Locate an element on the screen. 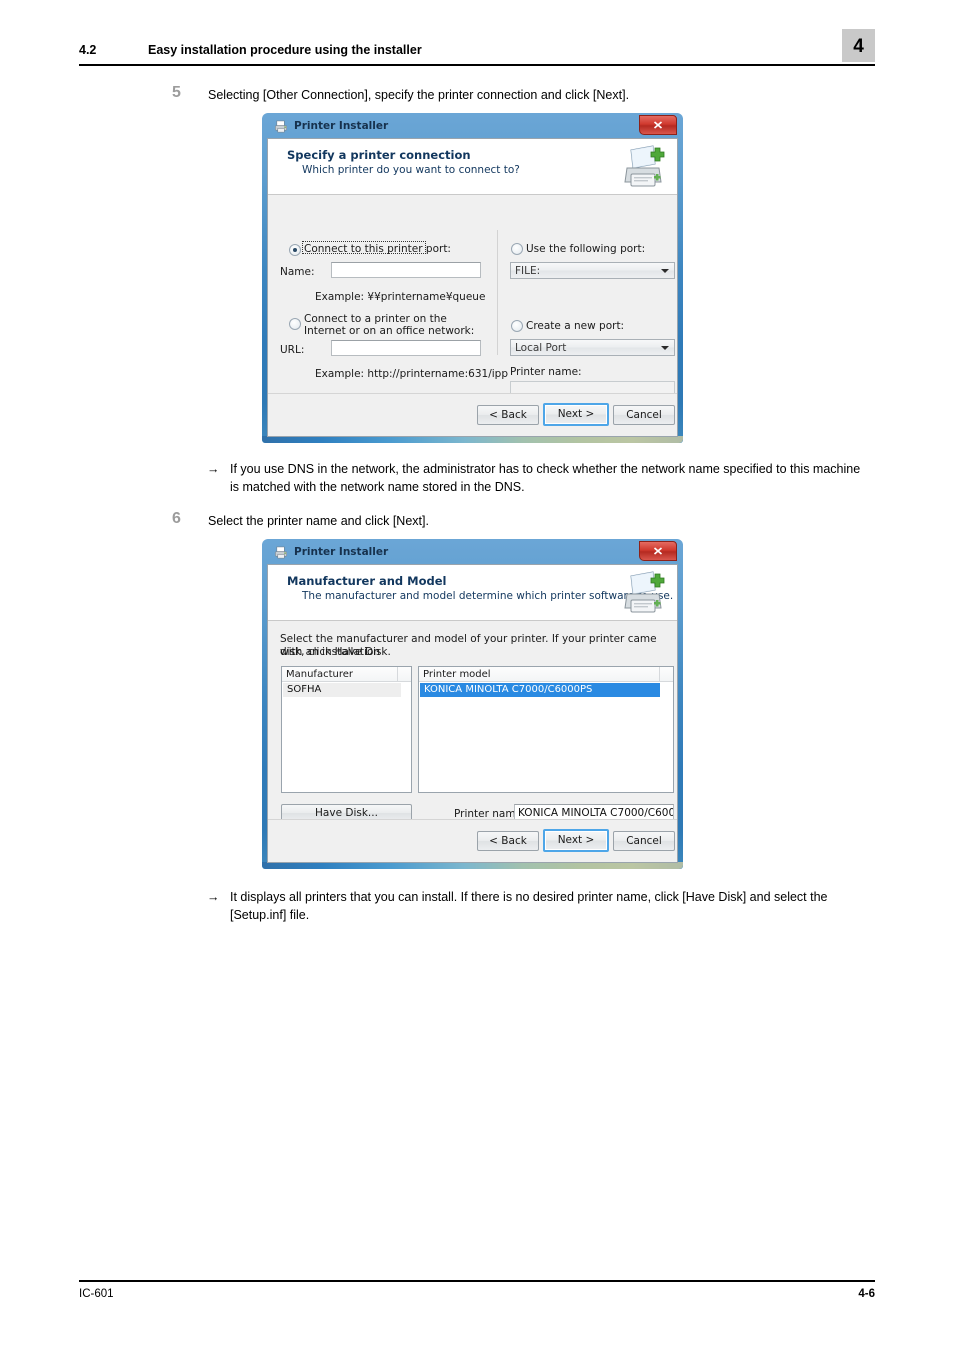  name-input is located at coordinates (406, 270).